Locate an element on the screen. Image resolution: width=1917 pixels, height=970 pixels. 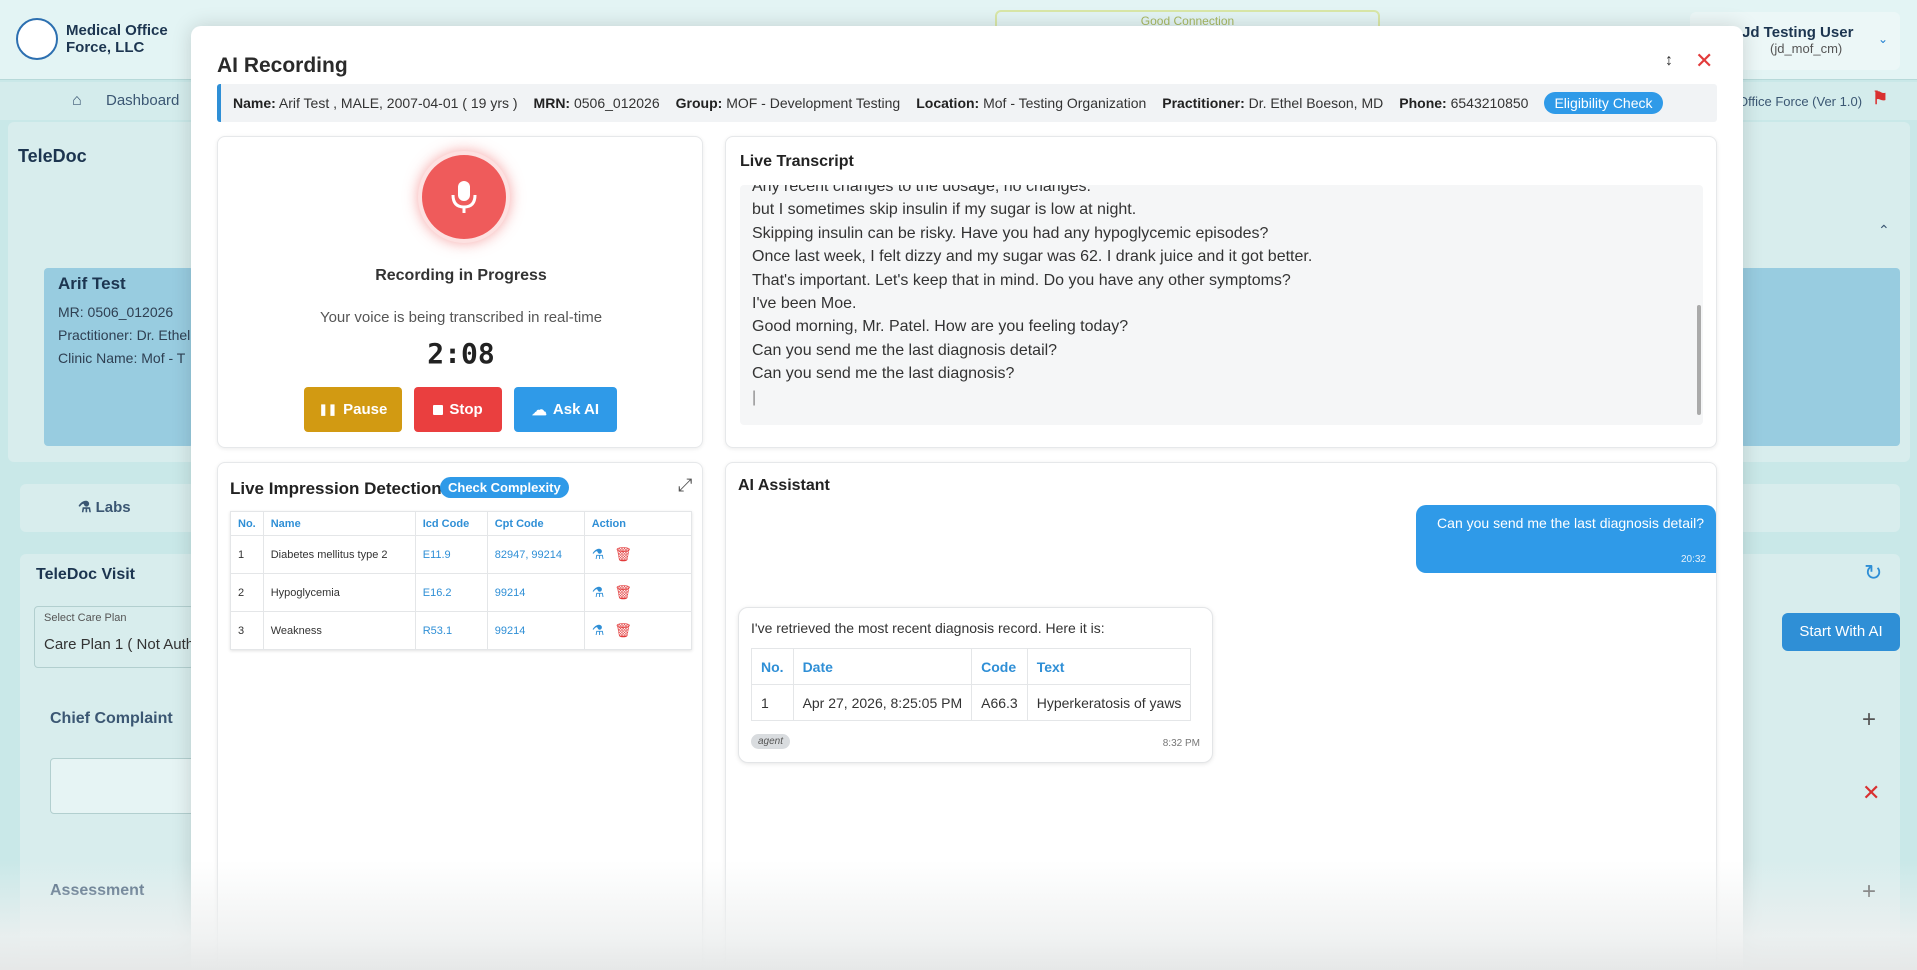
cell-name: Hypoglycemia is located at coordinates (339, 592).